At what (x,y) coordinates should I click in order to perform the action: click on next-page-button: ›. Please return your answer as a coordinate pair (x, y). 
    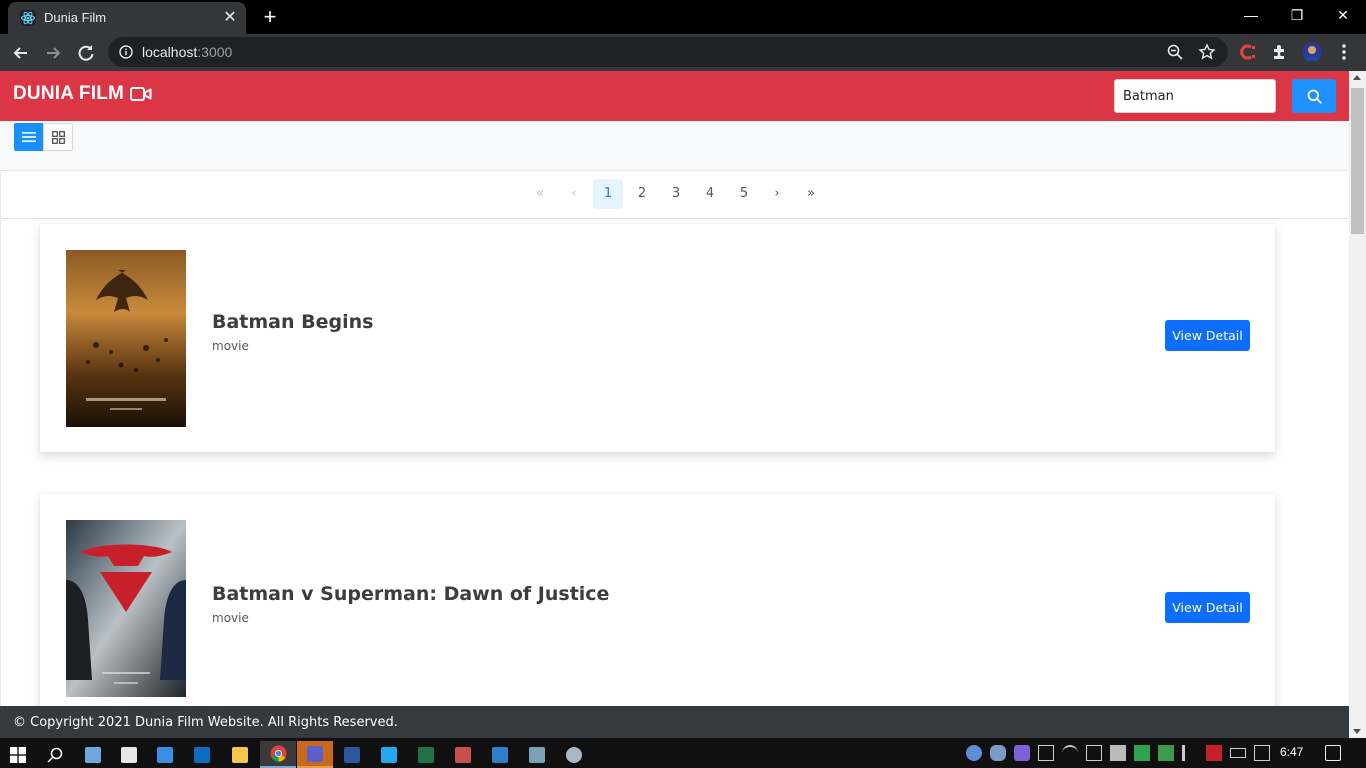
    Looking at the image, I should click on (777, 194).